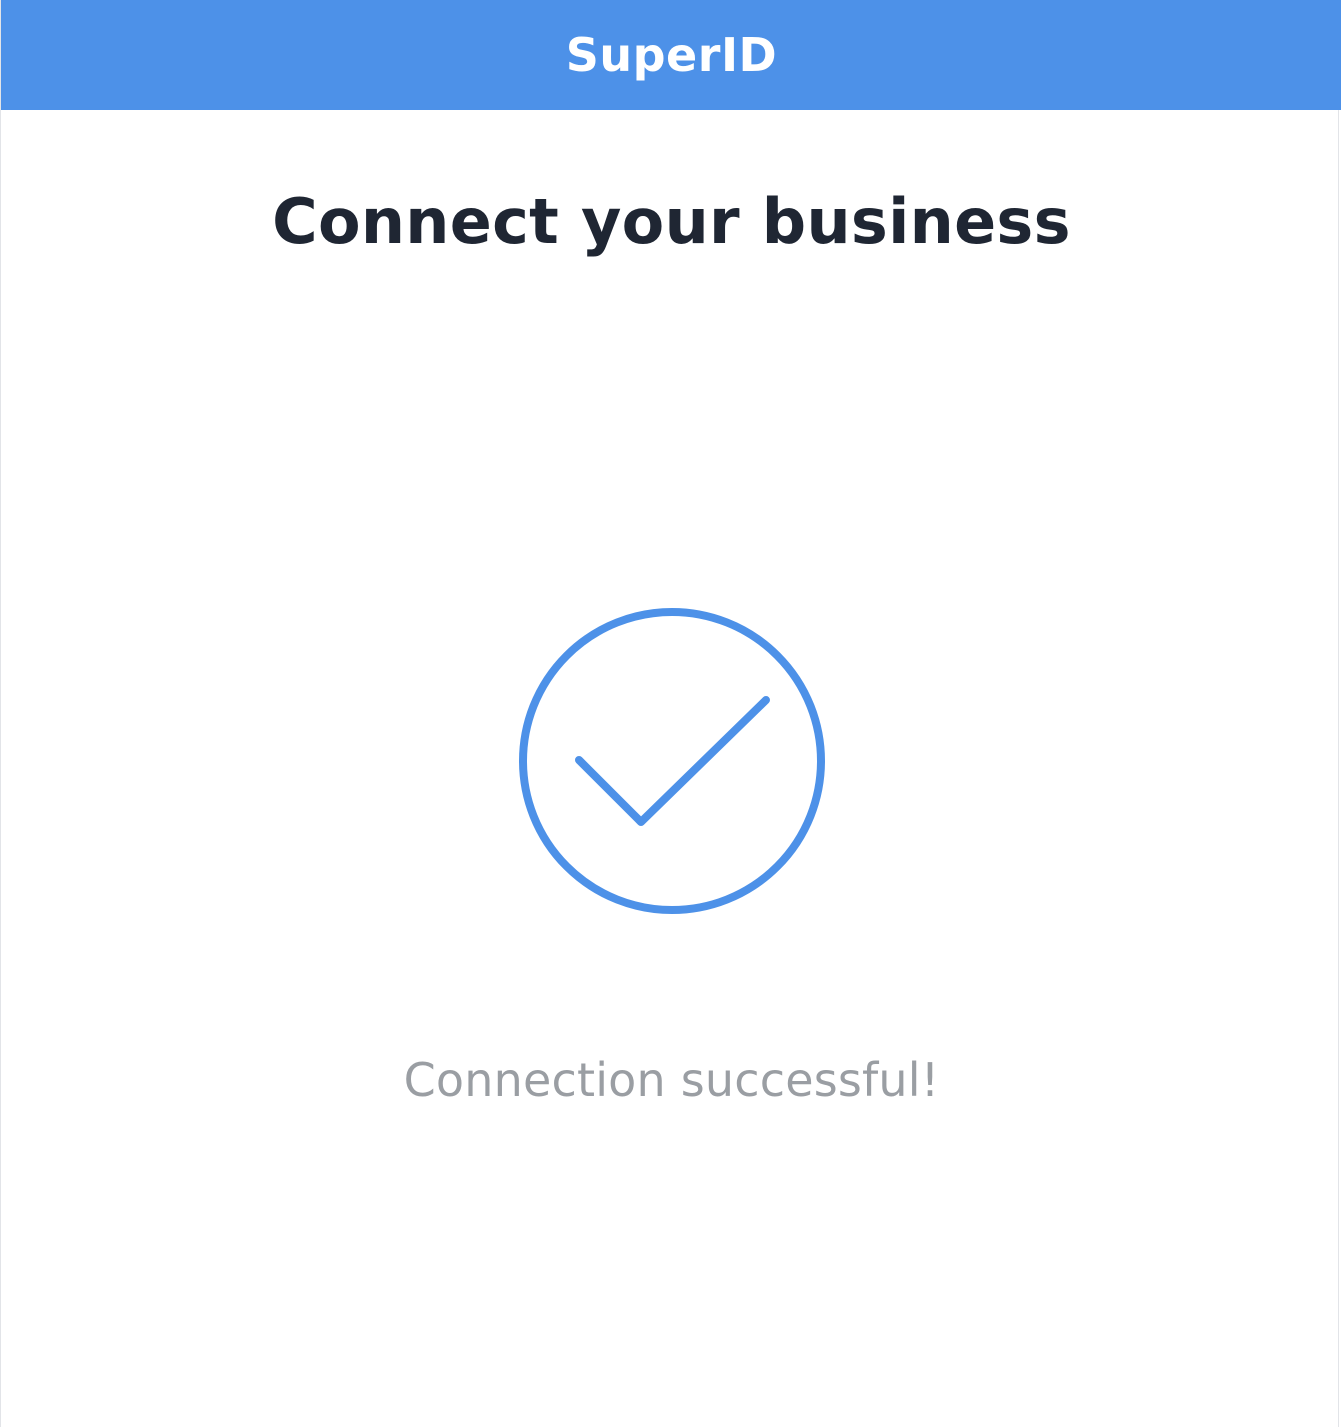 The height and width of the screenshot is (1427, 1341). I want to click on checkmark-stroke, so click(672, 761).